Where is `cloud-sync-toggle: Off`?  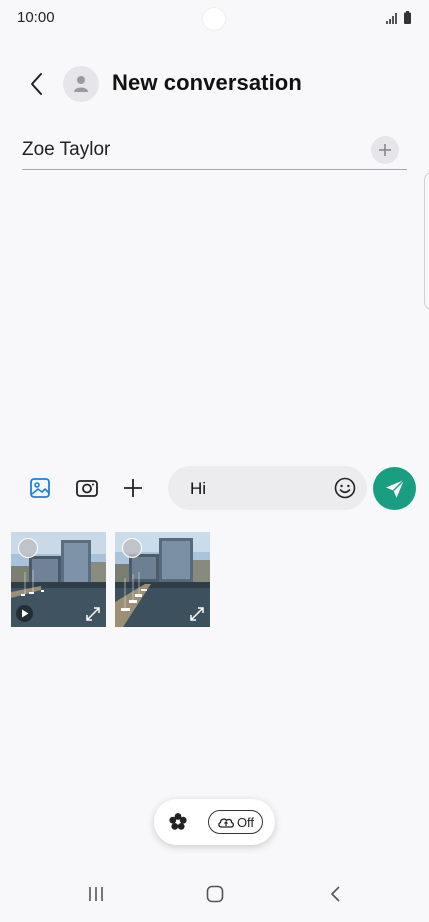 cloud-sync-toggle: Off is located at coordinates (235, 822).